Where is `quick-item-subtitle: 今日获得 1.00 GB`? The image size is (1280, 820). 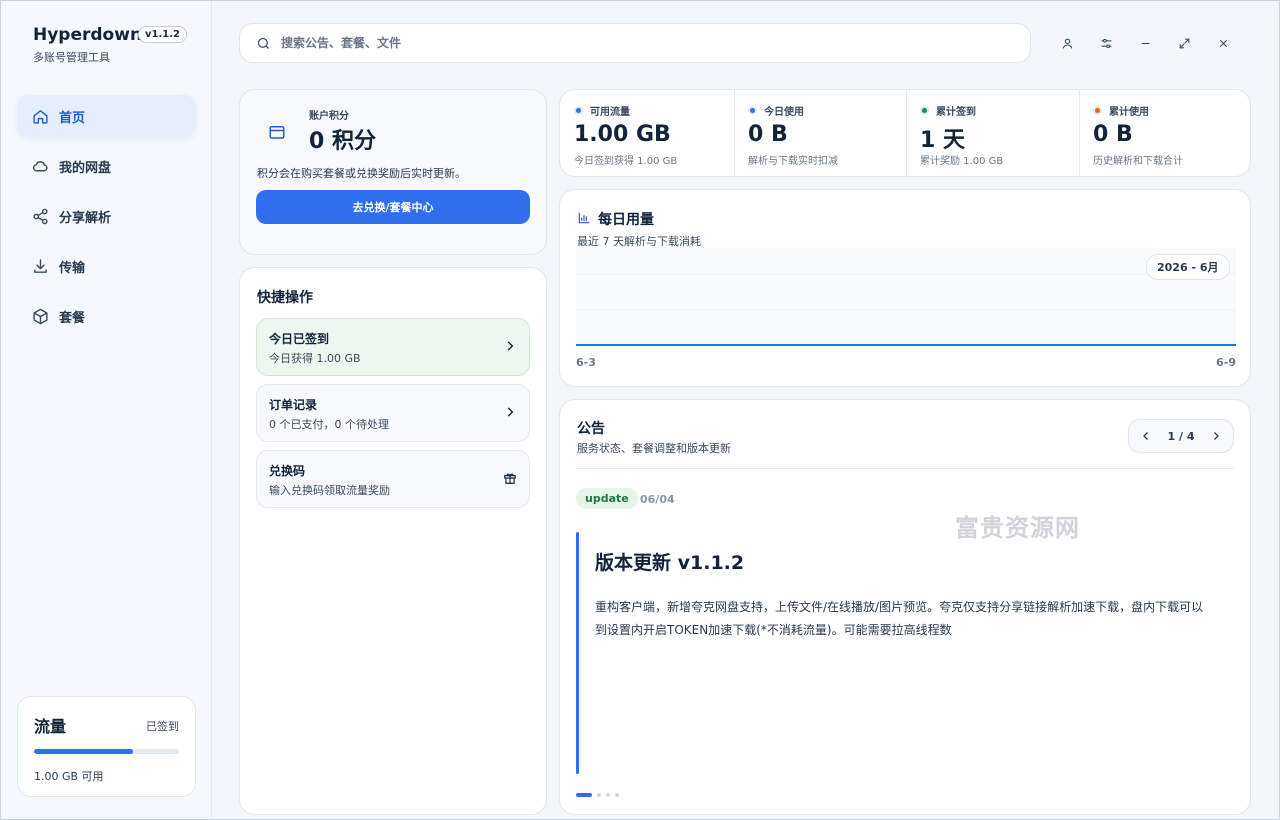
quick-item-subtitle: 今日获得 1.00 GB is located at coordinates (315, 358).